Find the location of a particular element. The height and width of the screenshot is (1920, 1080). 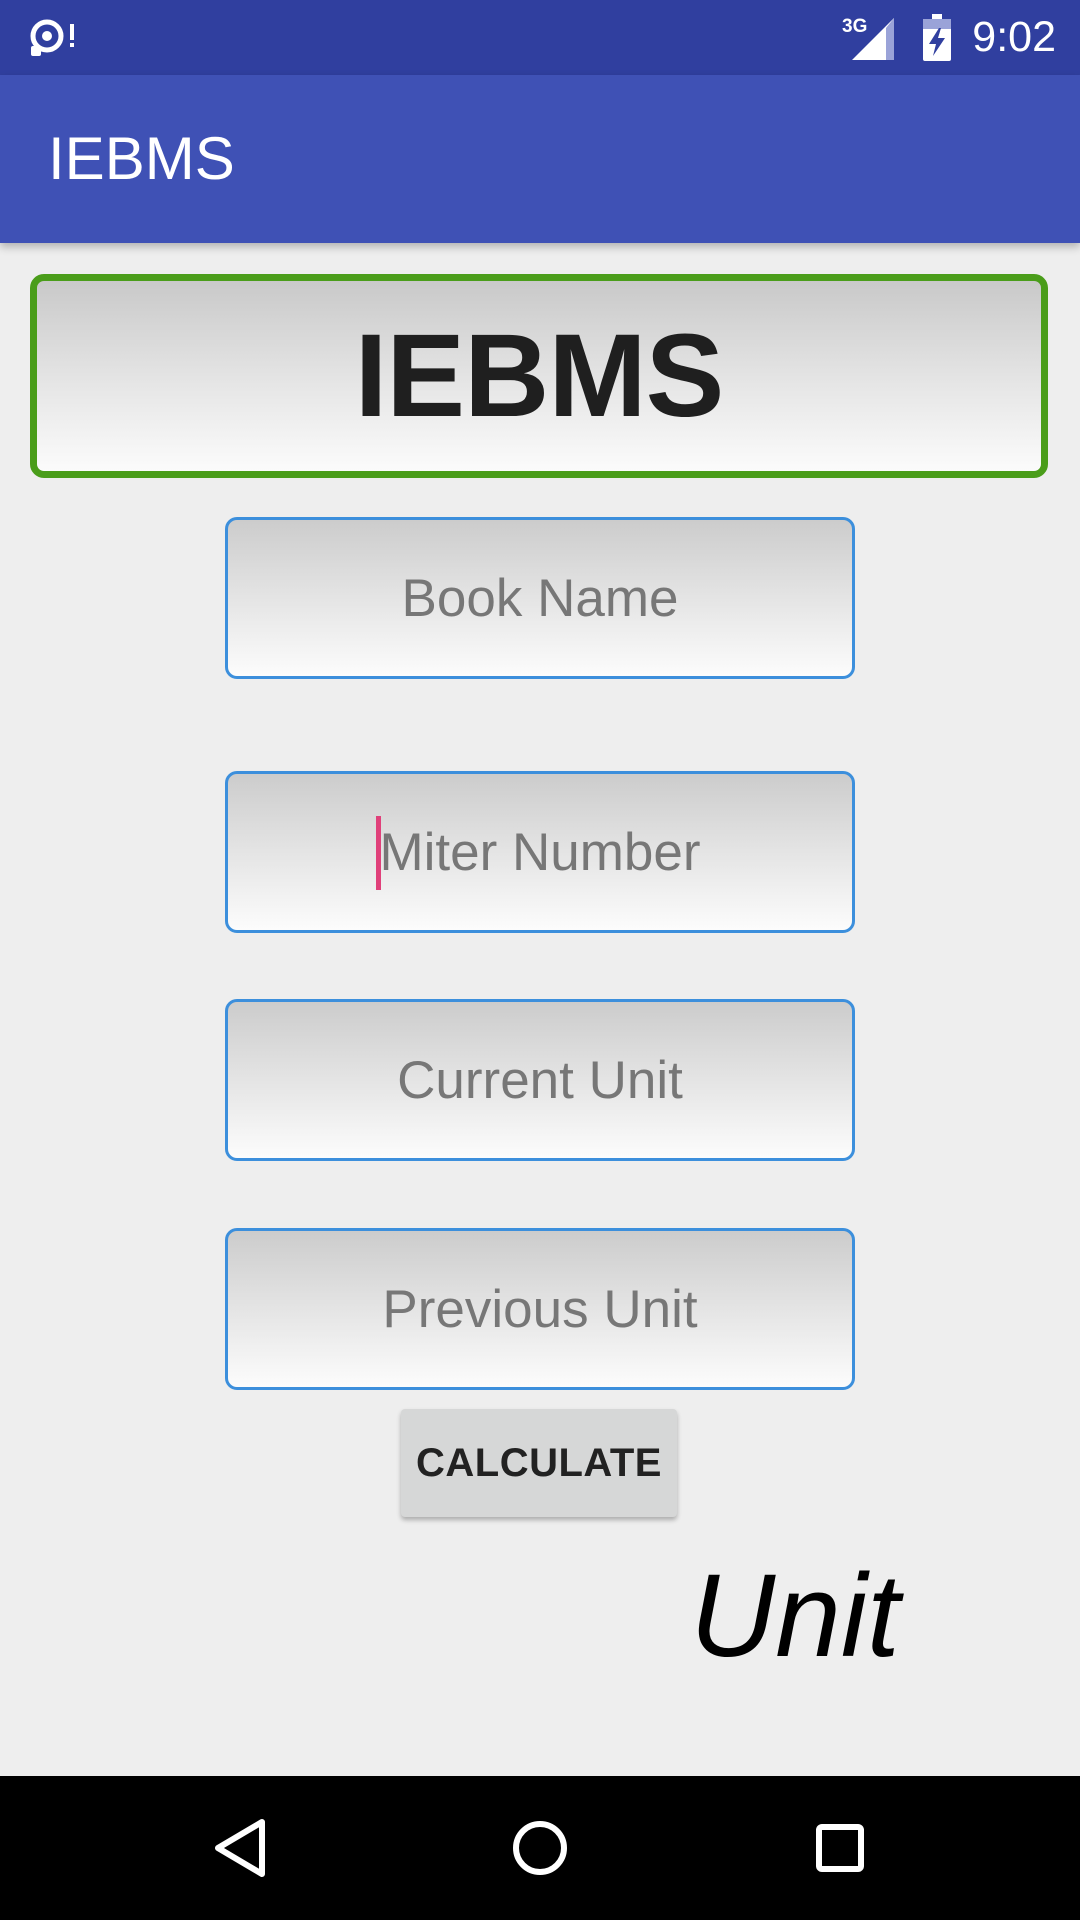

book-name-input is located at coordinates (540, 598).